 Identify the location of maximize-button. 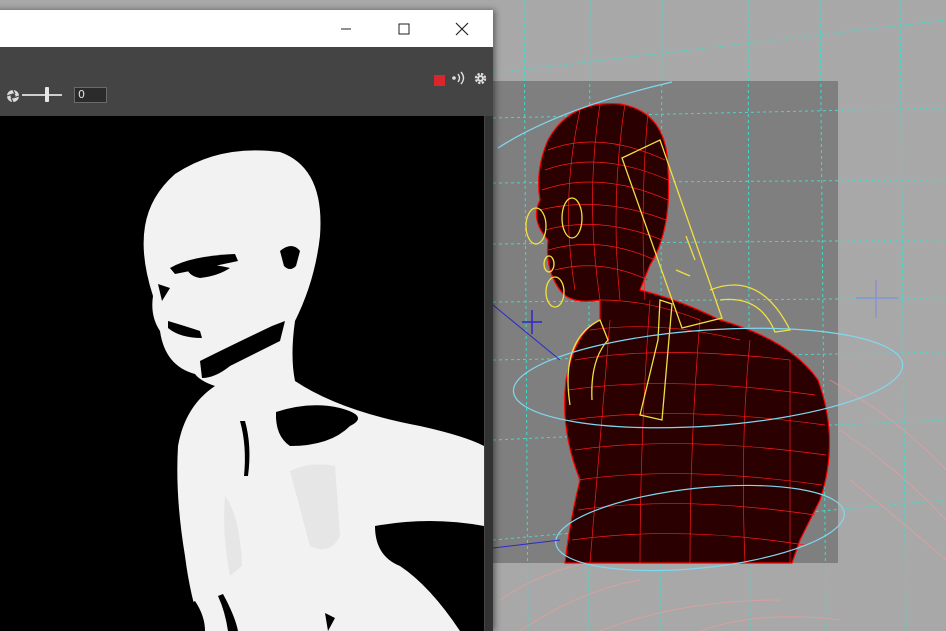
(404, 28).